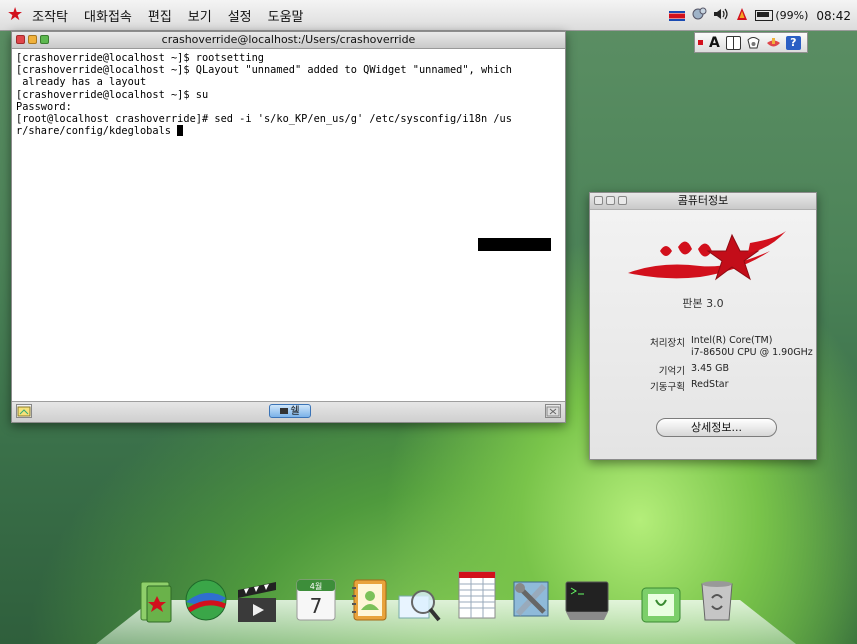 This screenshot has width=857, height=644. Describe the element at coordinates (140, 58) in the screenshot. I see `terminal-line: [crashoverride@localhost ~]$ rootsetting` at that location.